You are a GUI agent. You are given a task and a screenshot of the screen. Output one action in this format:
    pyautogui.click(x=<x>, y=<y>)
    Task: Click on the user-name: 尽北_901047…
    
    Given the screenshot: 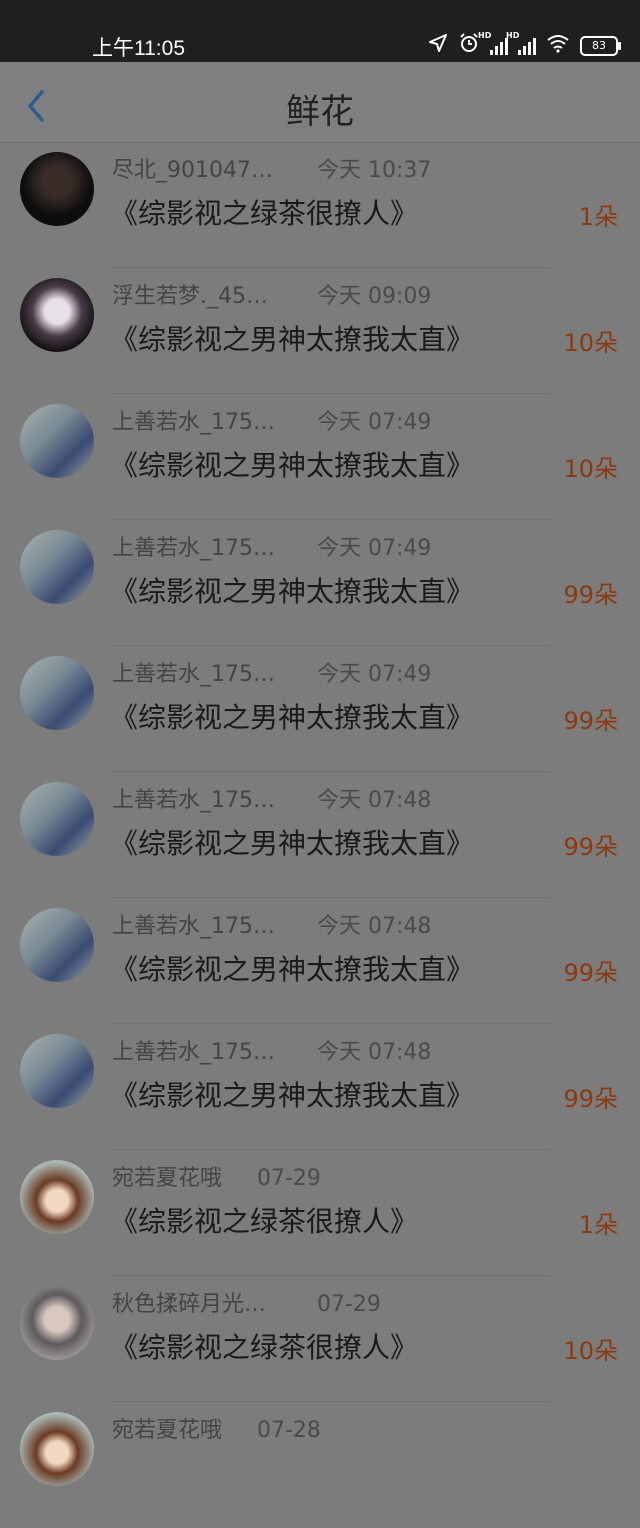 What is the action you would take?
    pyautogui.click(x=192, y=170)
    